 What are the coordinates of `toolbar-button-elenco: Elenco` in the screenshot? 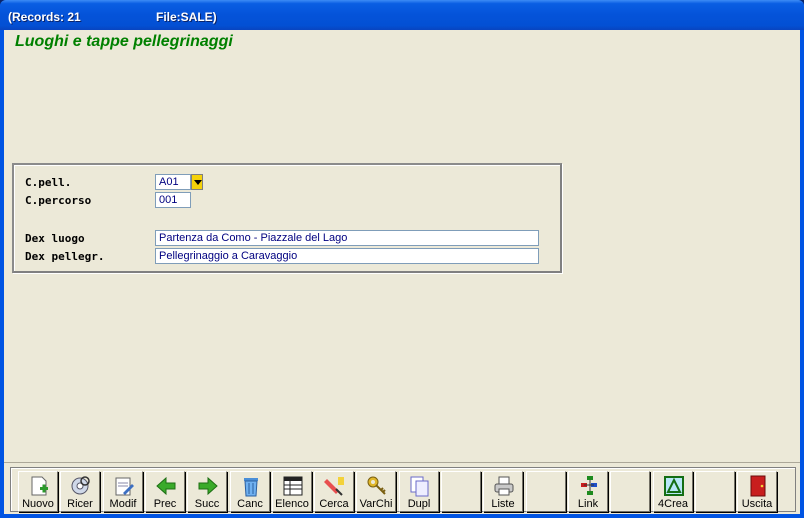 It's located at (292, 491).